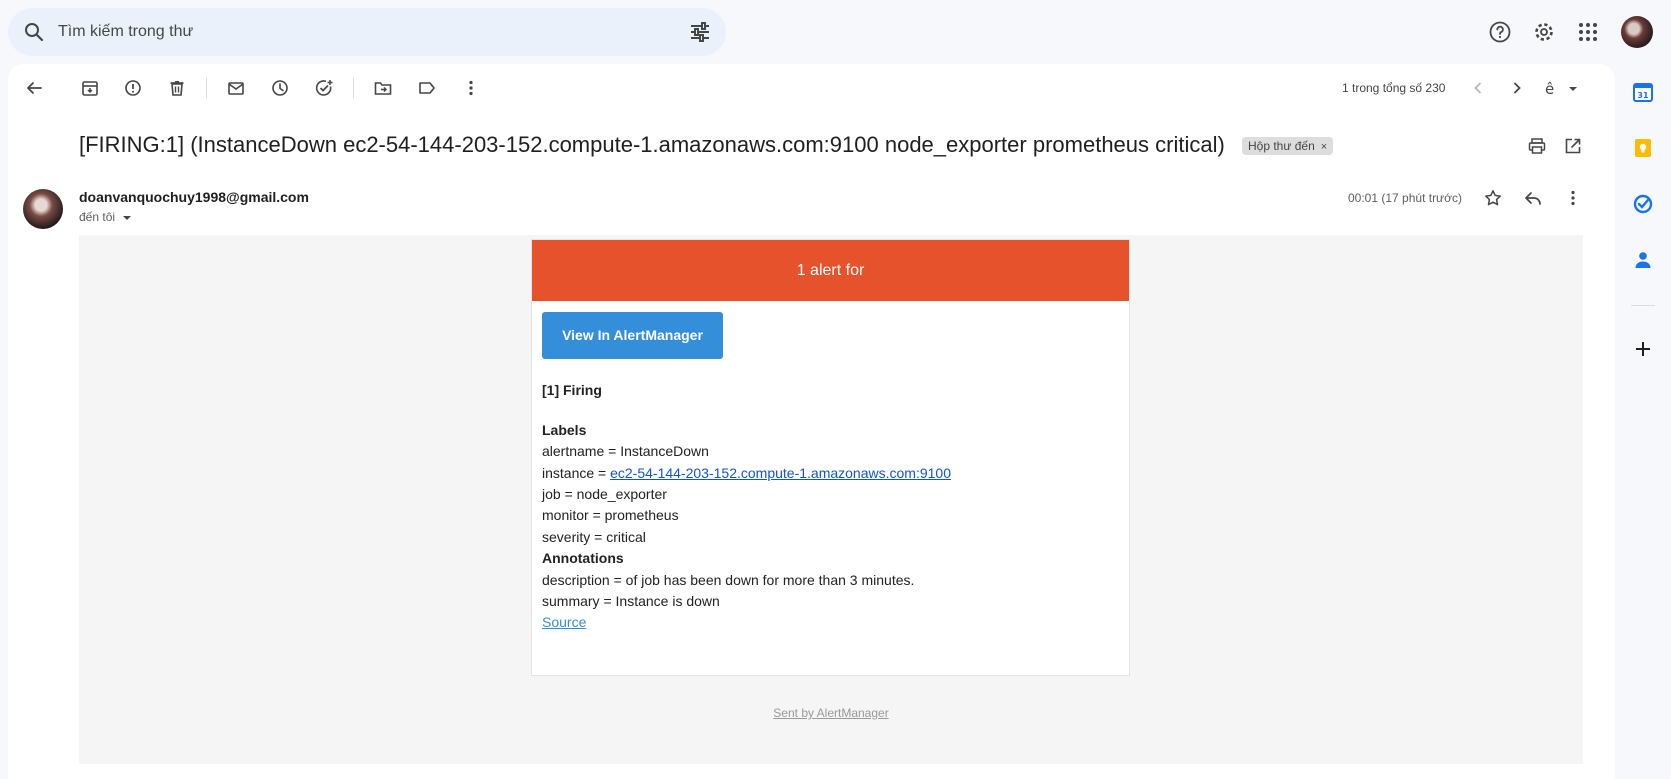  Describe the element at coordinates (1643, 95) in the screenshot. I see `svg-text: 31` at that location.